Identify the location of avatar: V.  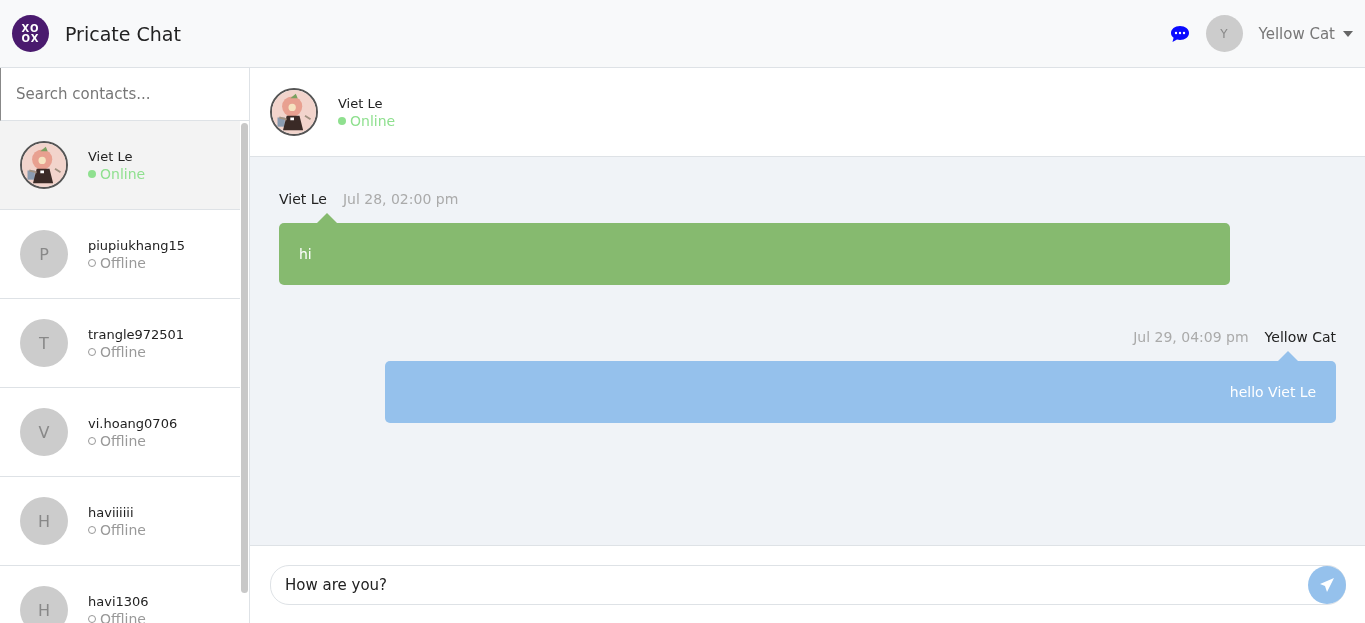
(44, 432).